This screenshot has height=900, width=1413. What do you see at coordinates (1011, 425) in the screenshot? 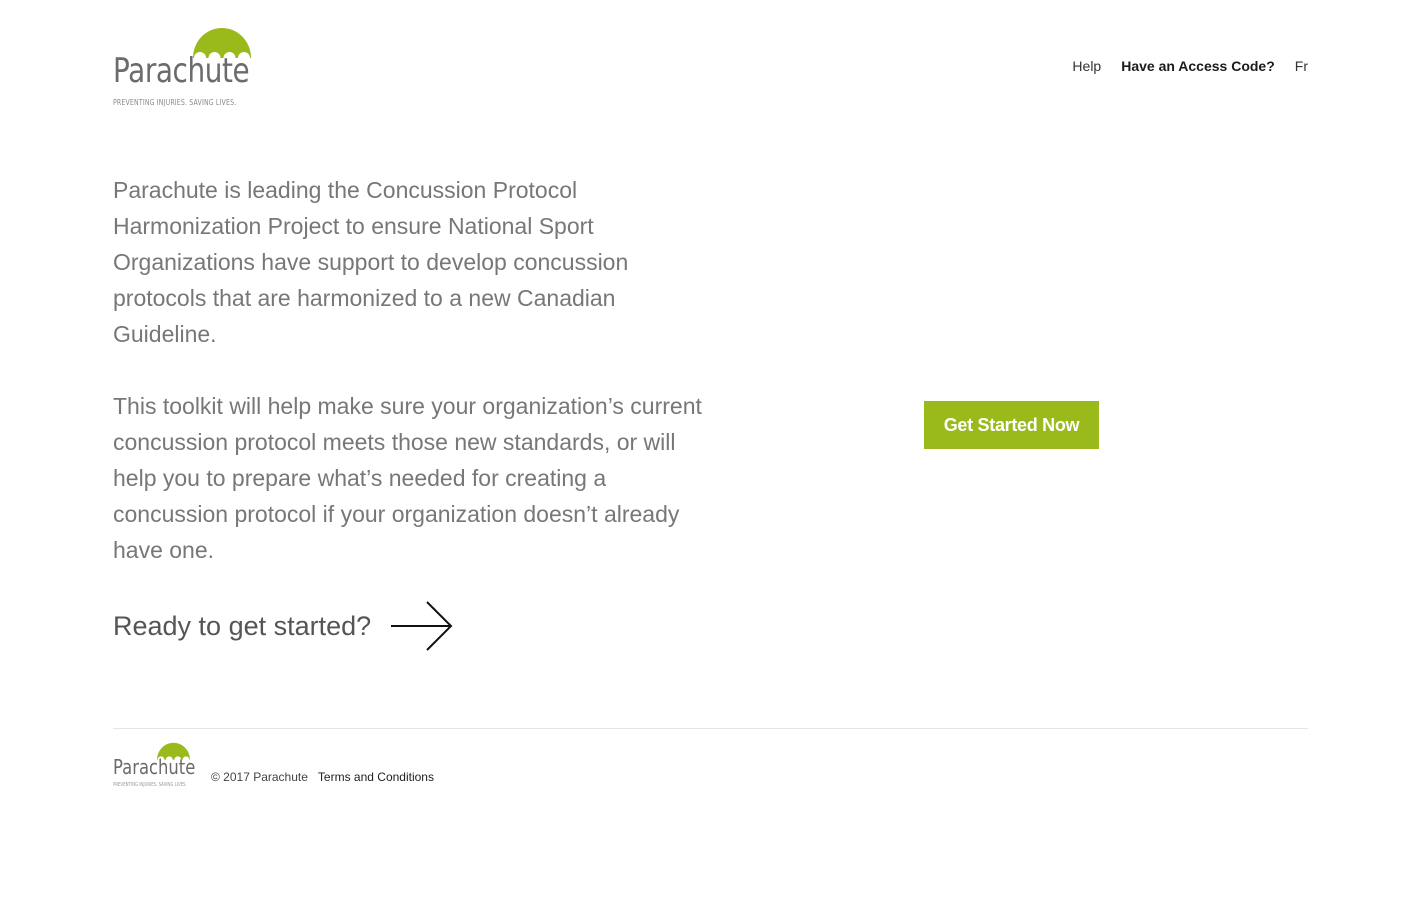
I see `get-started-button: Get Started Now` at bounding box center [1011, 425].